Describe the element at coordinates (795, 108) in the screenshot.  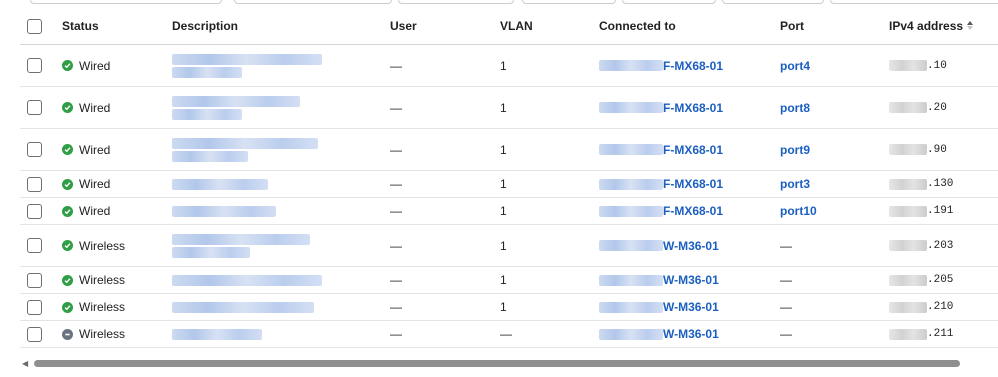
I see `port-link: port8` at that location.